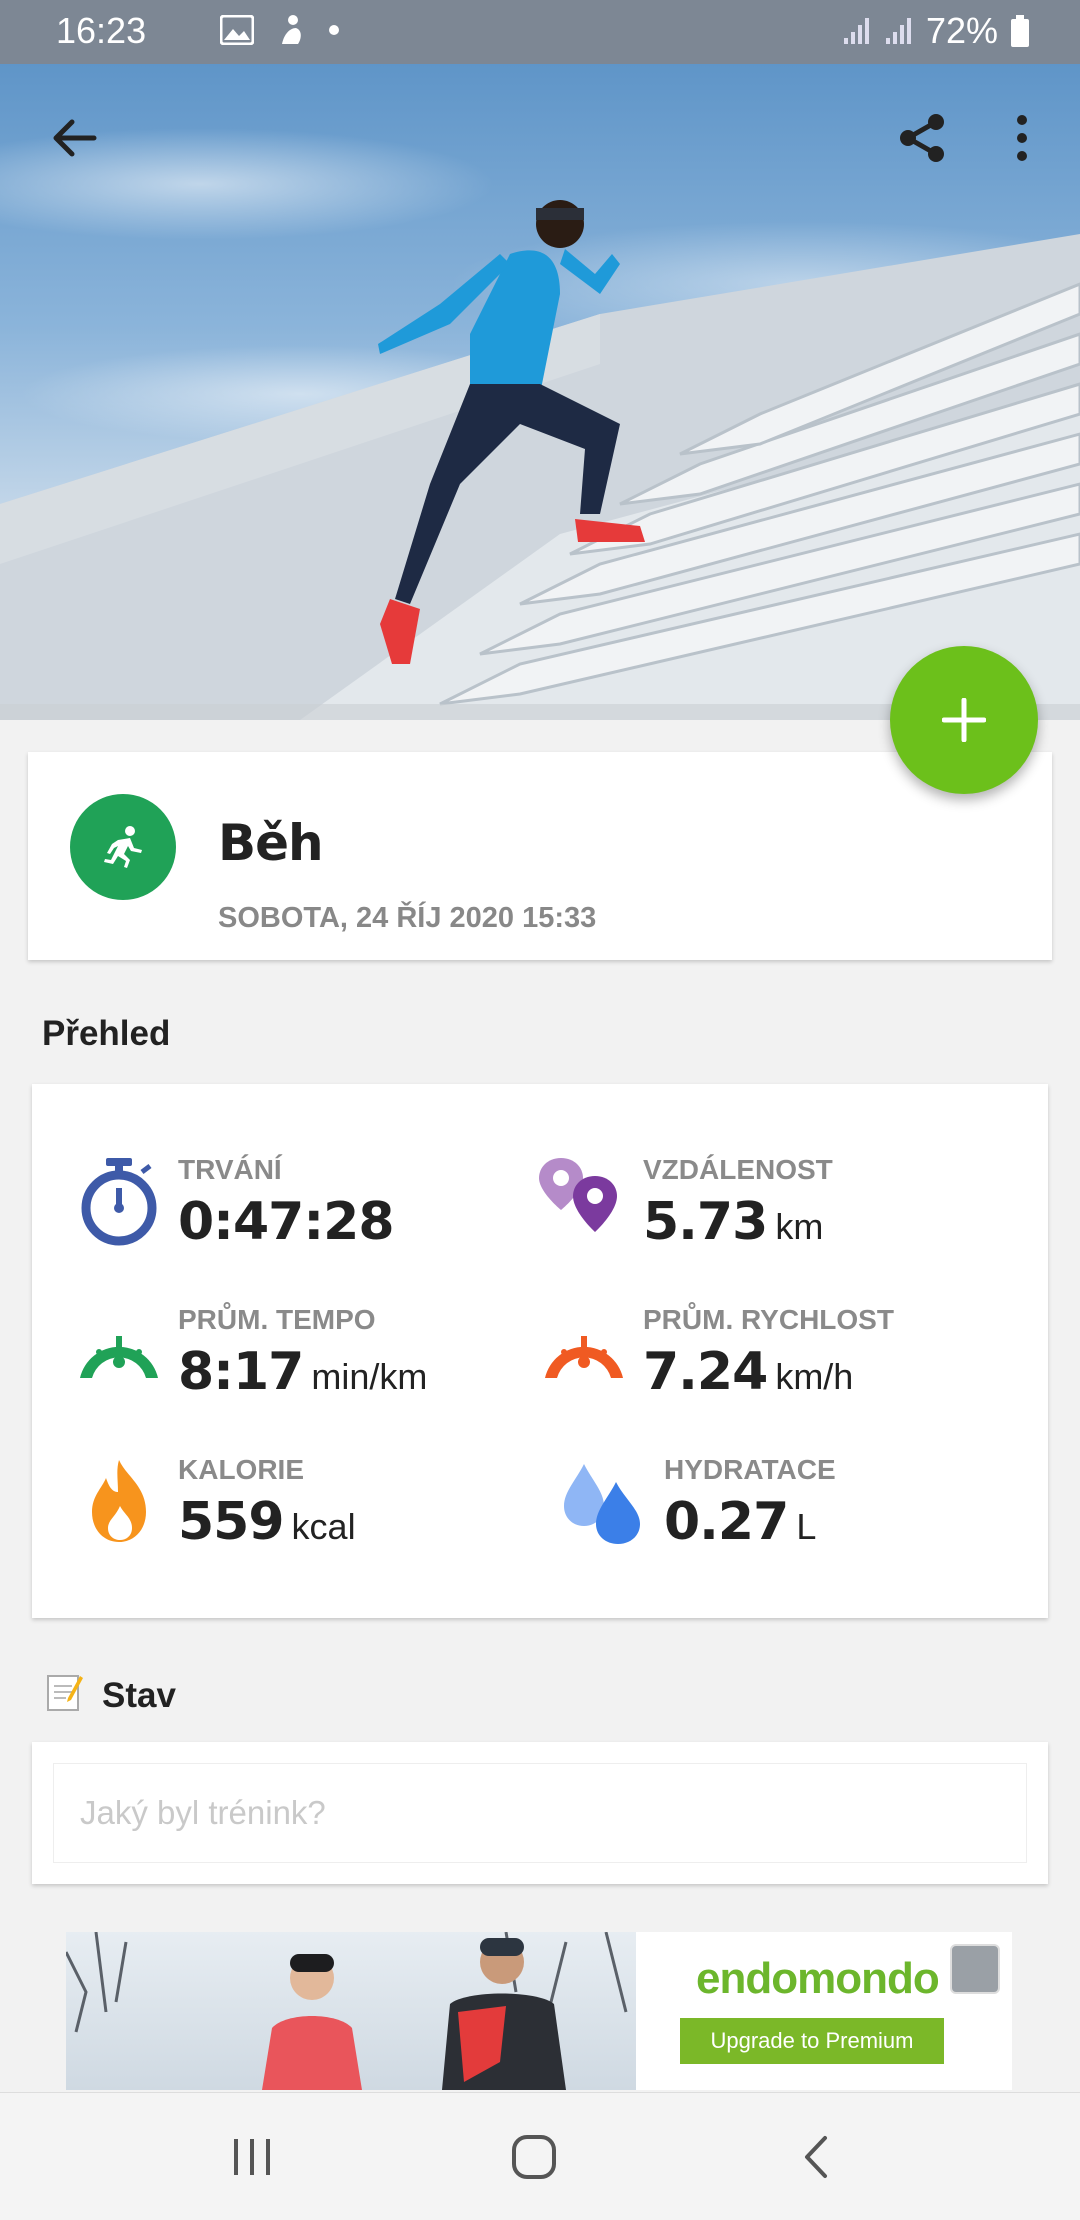  I want to click on stat-value: 7.24 km/h, so click(748, 1372).